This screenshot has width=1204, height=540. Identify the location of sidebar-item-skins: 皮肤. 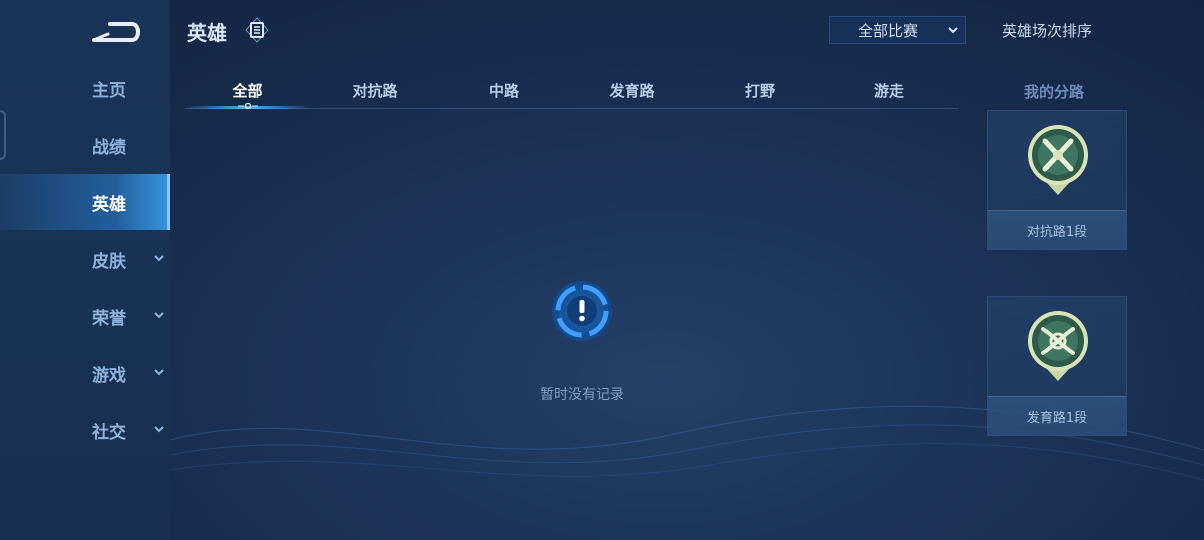
(85, 259).